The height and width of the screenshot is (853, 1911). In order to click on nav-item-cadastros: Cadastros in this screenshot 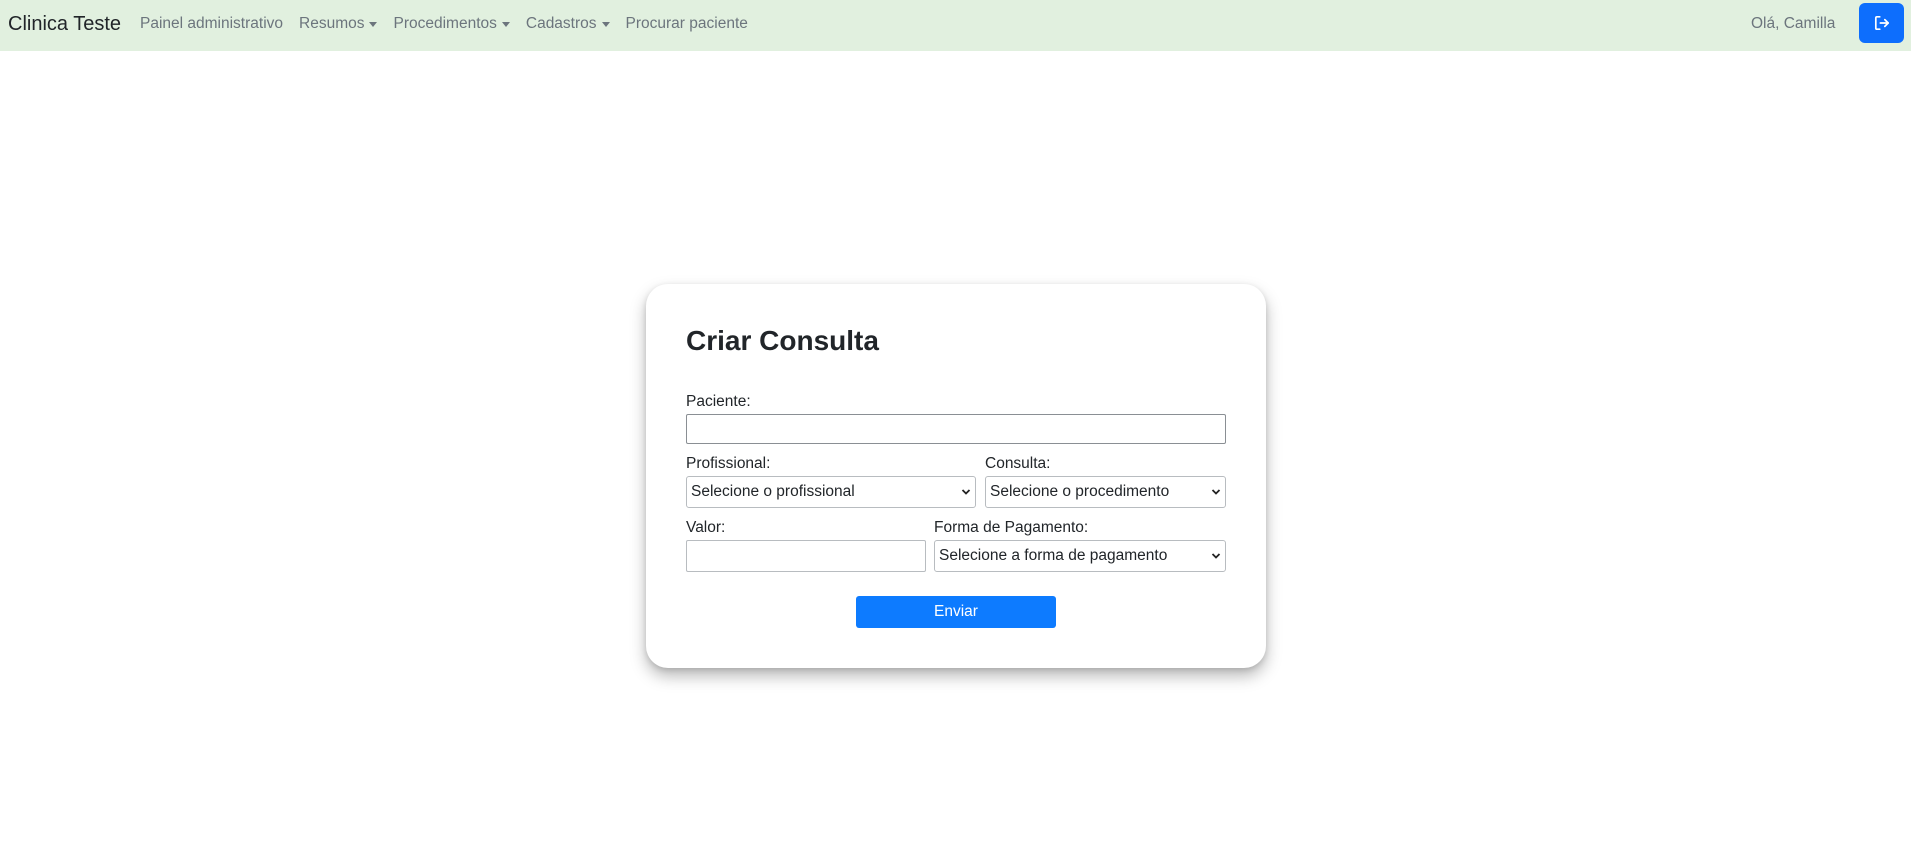, I will do `click(568, 24)`.